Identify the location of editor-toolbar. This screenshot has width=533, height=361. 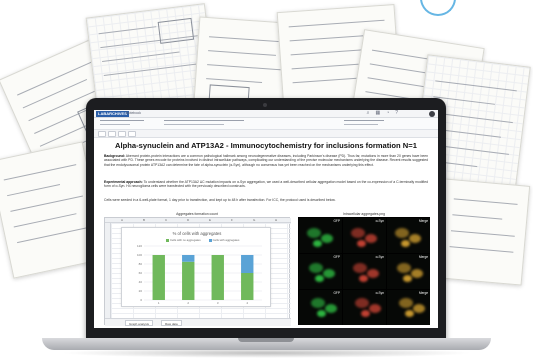
(266, 134).